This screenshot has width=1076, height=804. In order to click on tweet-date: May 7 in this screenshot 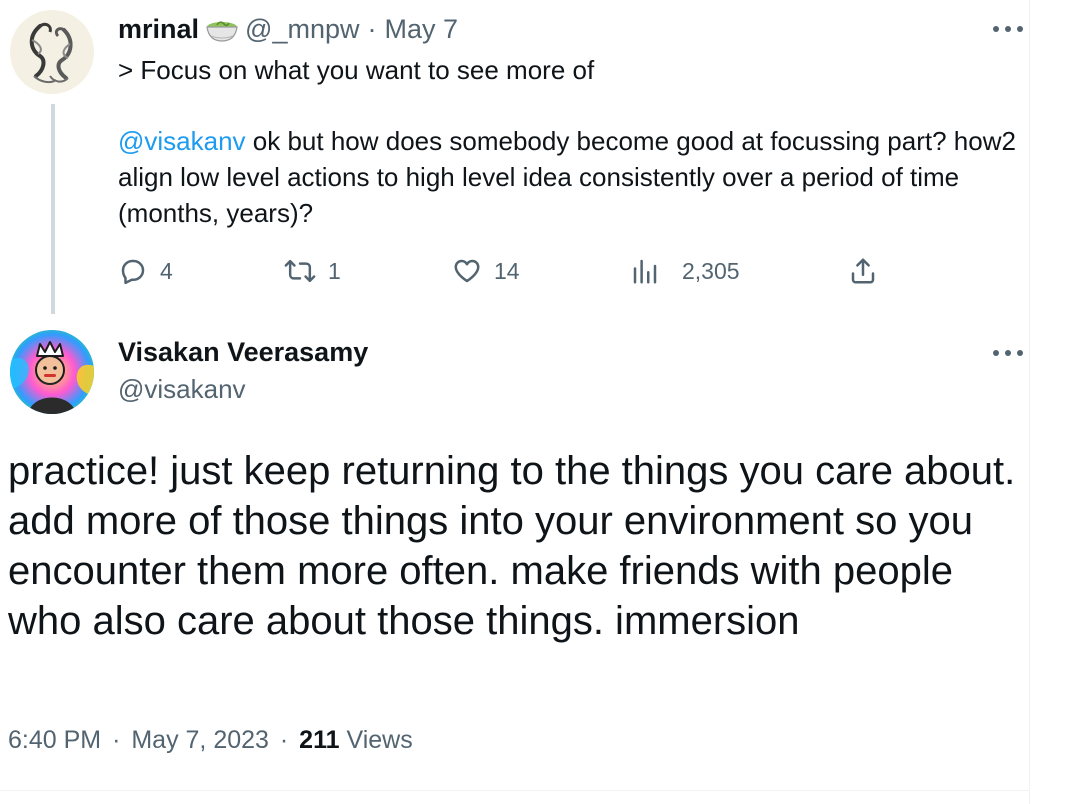, I will do `click(421, 29)`.